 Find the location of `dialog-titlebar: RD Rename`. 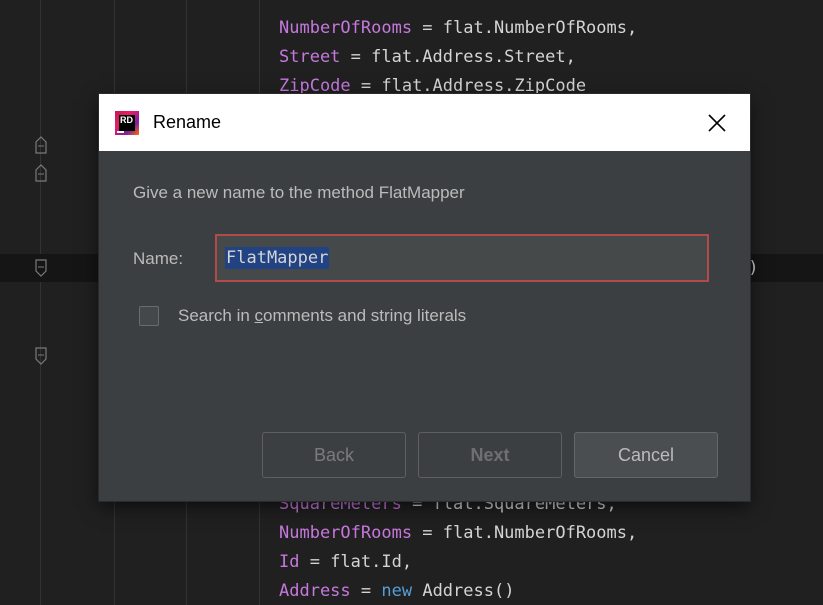

dialog-titlebar: RD Rename is located at coordinates (424, 122).